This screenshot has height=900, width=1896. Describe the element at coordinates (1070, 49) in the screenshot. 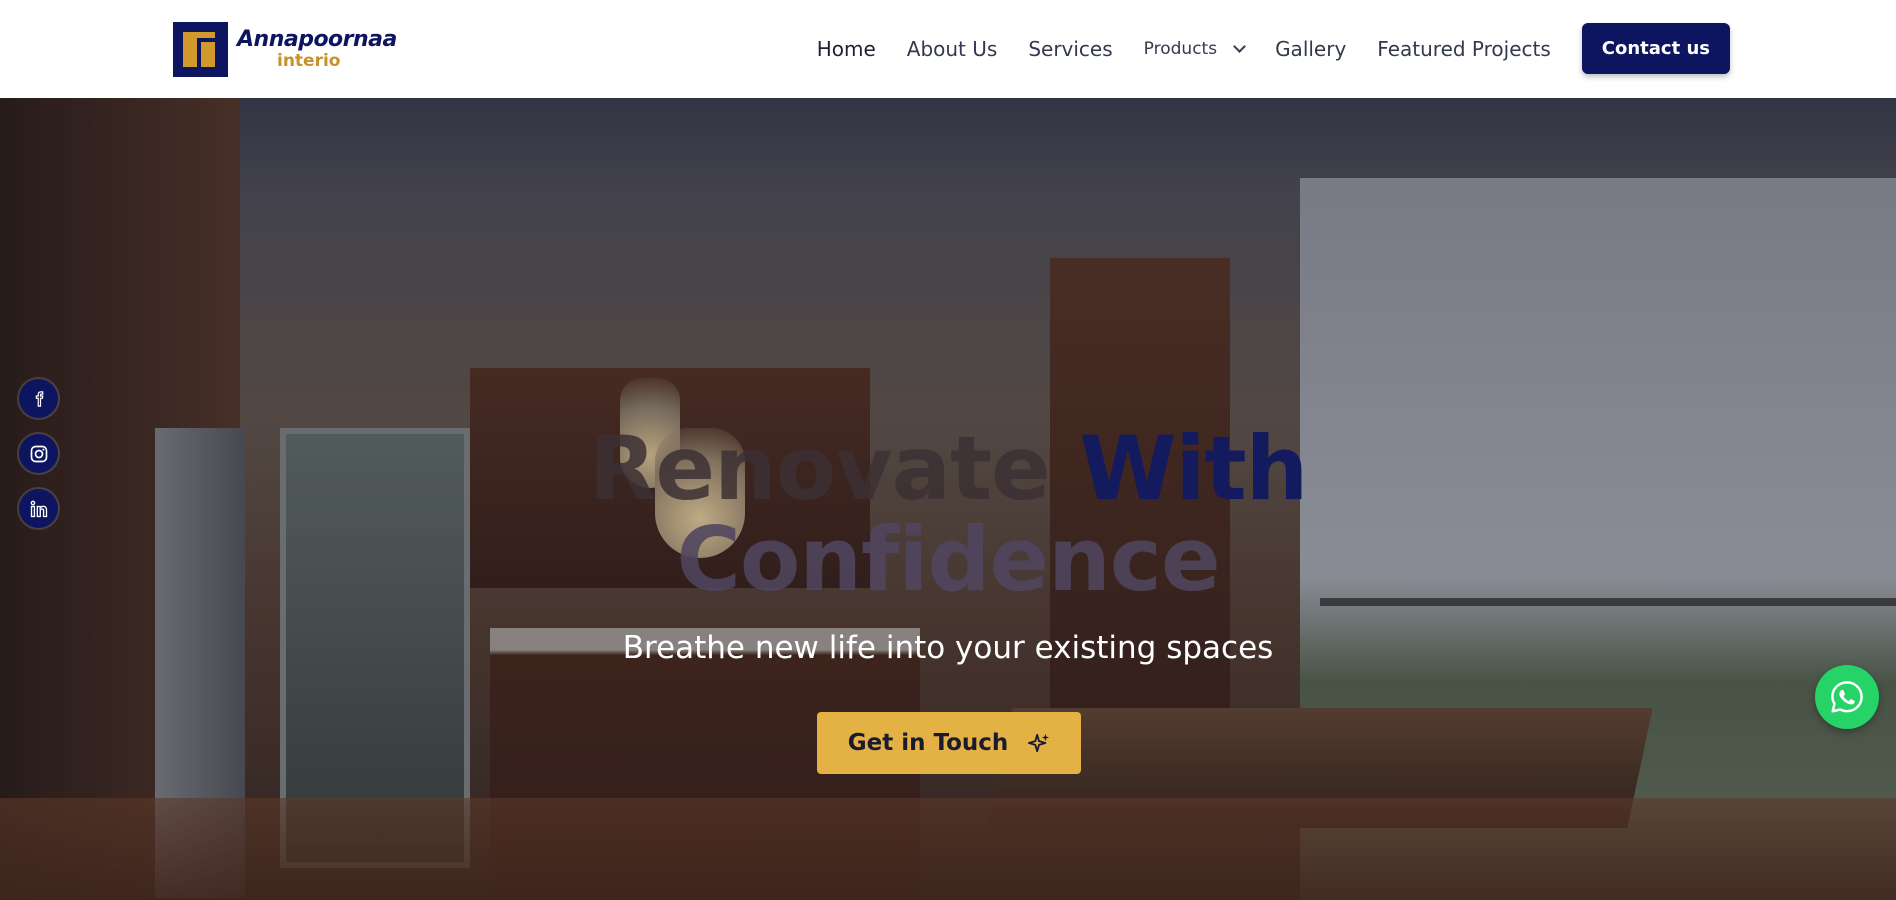

I see `nav-item-services: Services` at that location.